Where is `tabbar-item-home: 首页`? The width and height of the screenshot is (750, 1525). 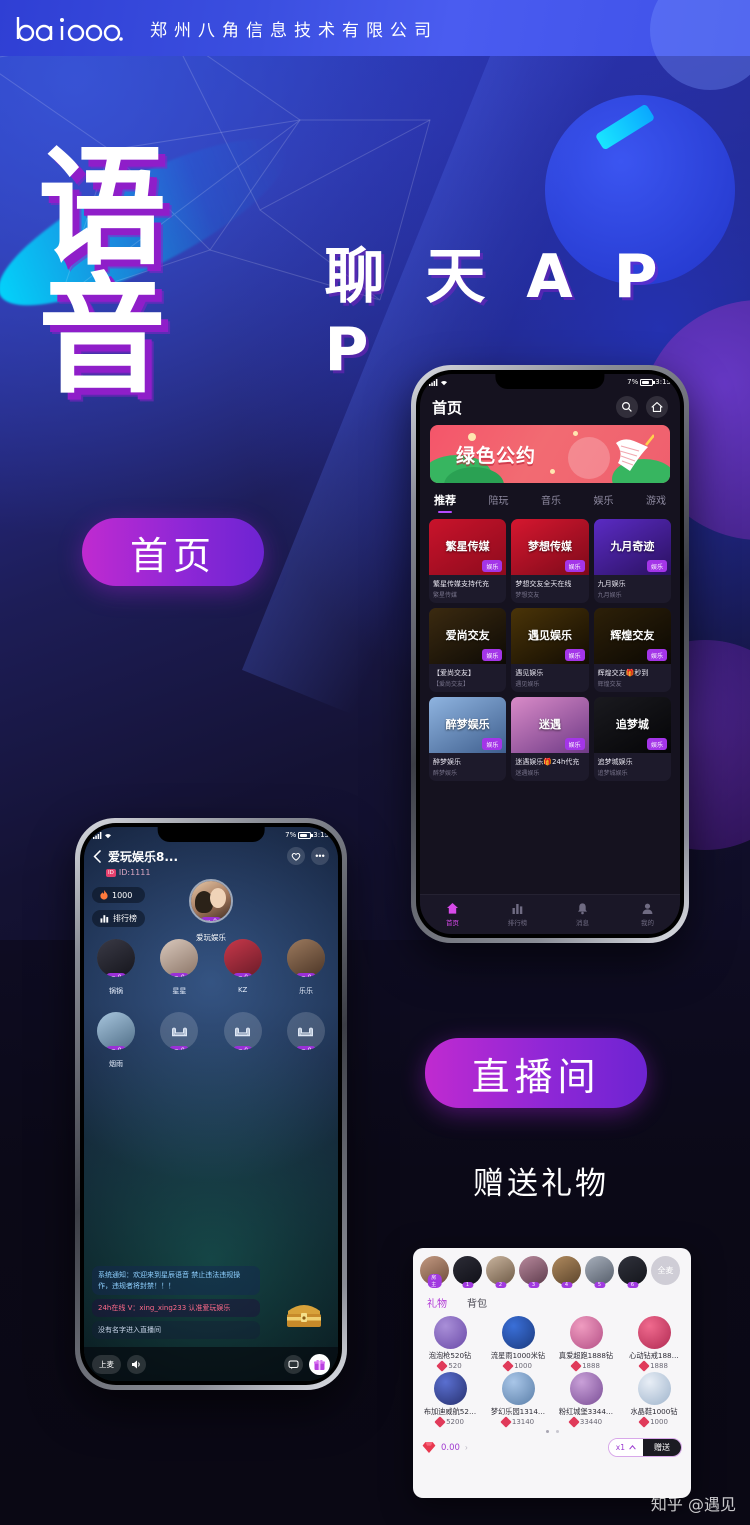 tabbar-item-home: 首页 is located at coordinates (452, 914).